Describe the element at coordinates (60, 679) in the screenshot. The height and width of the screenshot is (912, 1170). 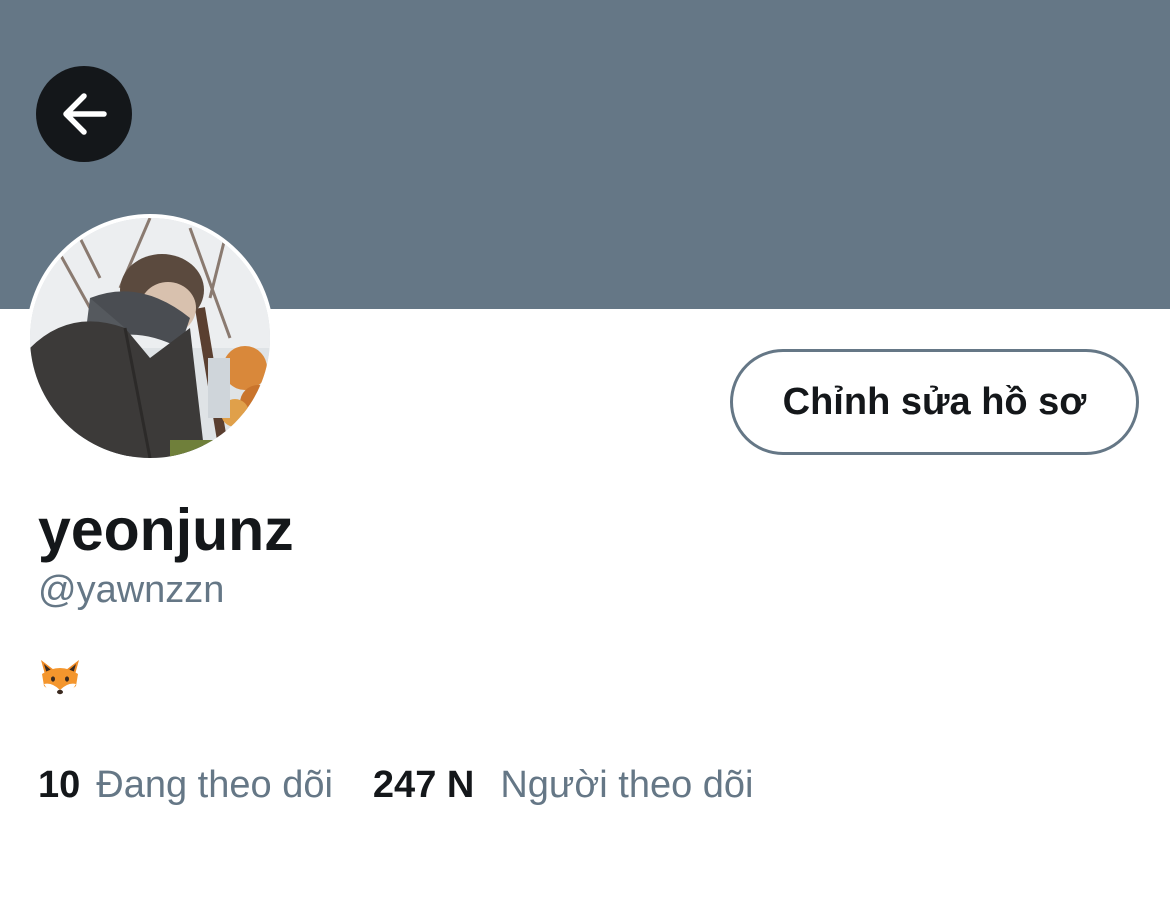
I see `fox-face-icon` at that location.